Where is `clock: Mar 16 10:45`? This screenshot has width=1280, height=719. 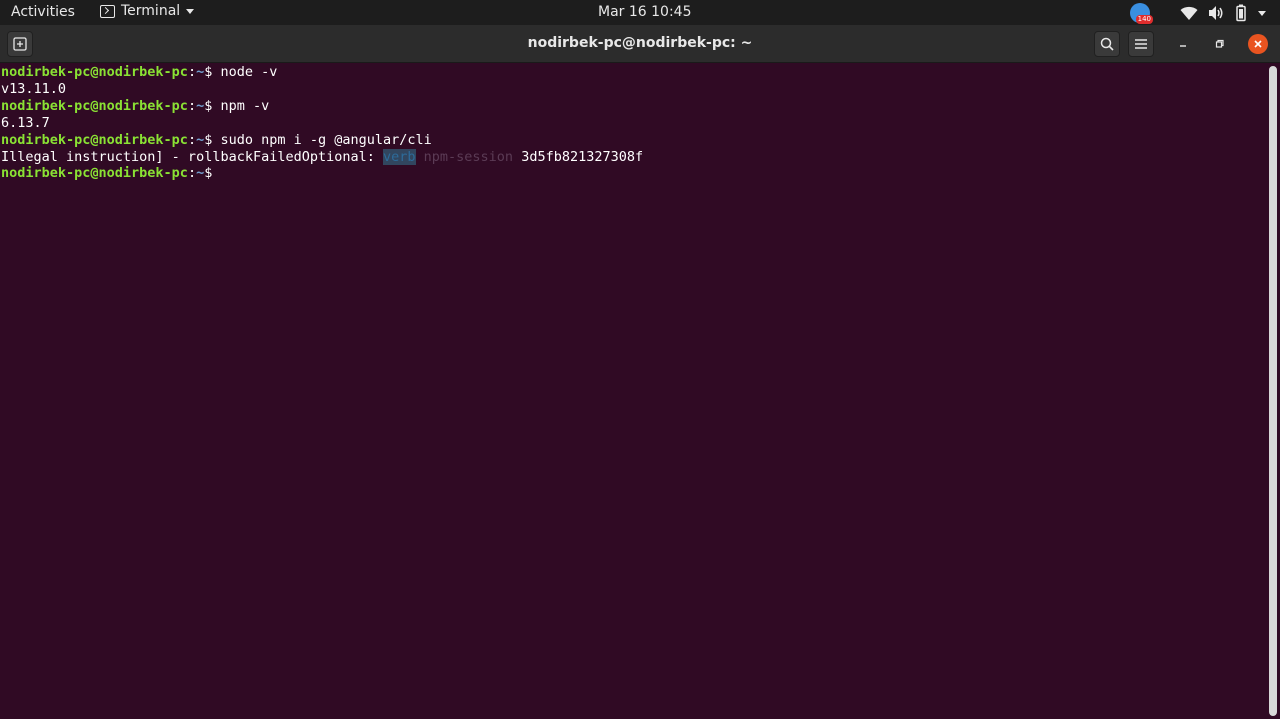
clock: Mar 16 10:45 is located at coordinates (644, 12).